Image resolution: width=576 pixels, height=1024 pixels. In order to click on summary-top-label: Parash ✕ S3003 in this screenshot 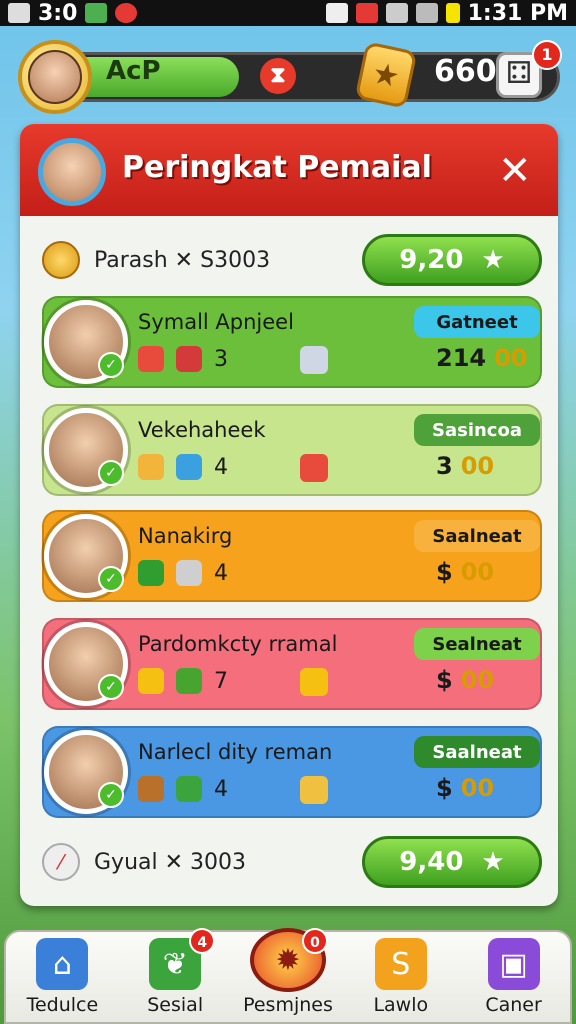, I will do `click(182, 260)`.